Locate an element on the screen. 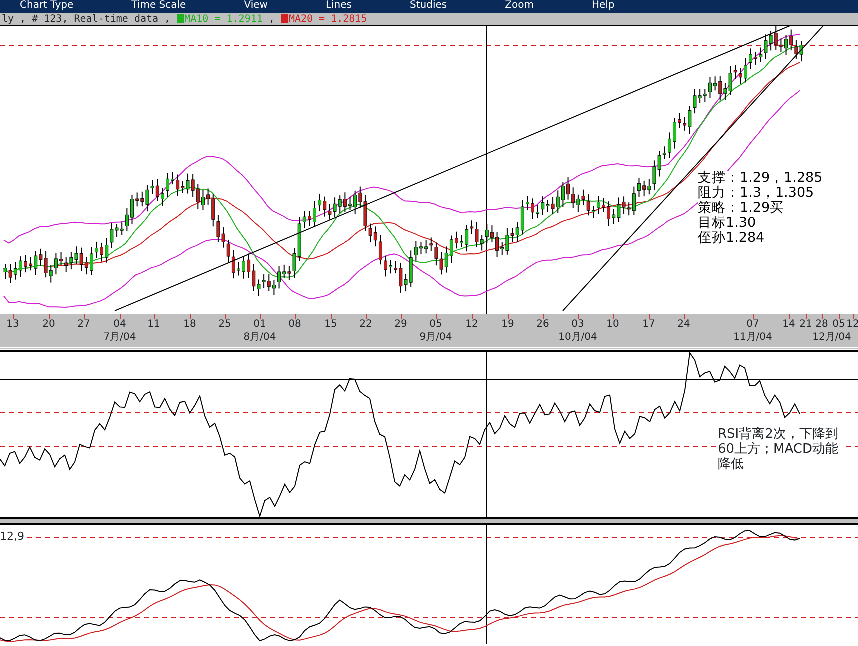 The width and height of the screenshot is (858, 646). date-label: 04 is located at coordinates (120, 324).